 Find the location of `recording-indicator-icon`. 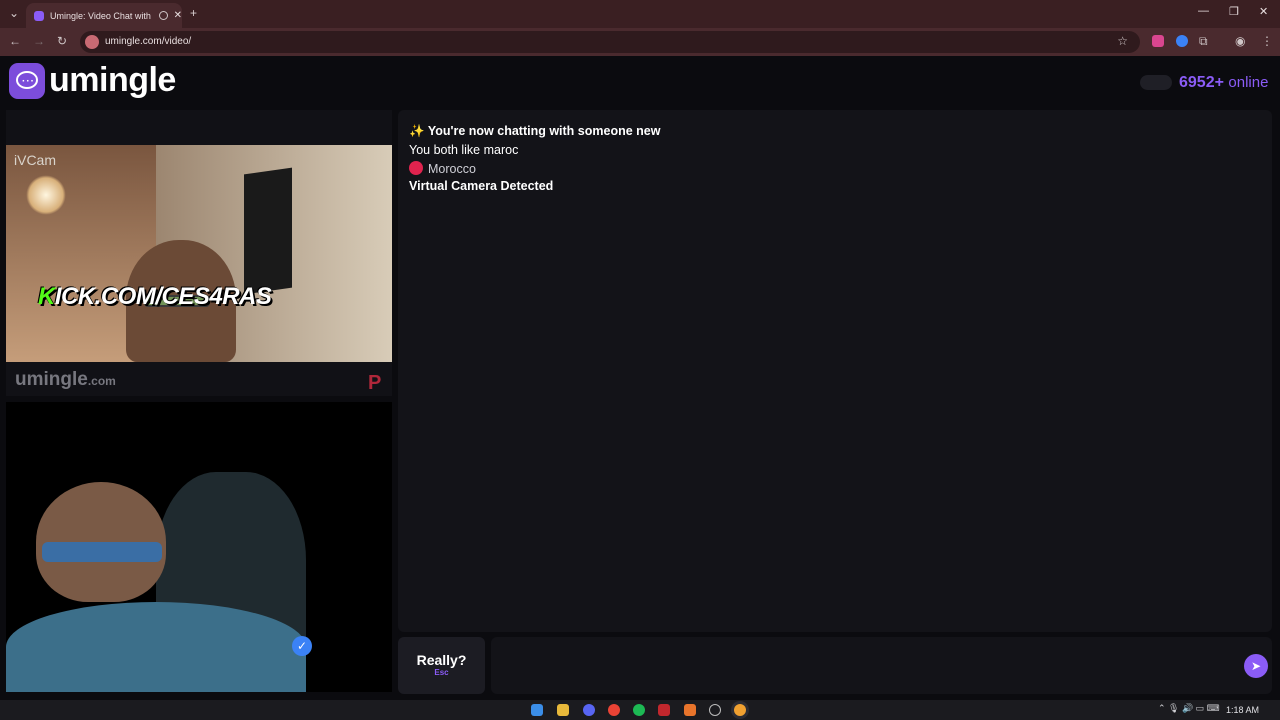

recording-indicator-icon is located at coordinates (163, 15).